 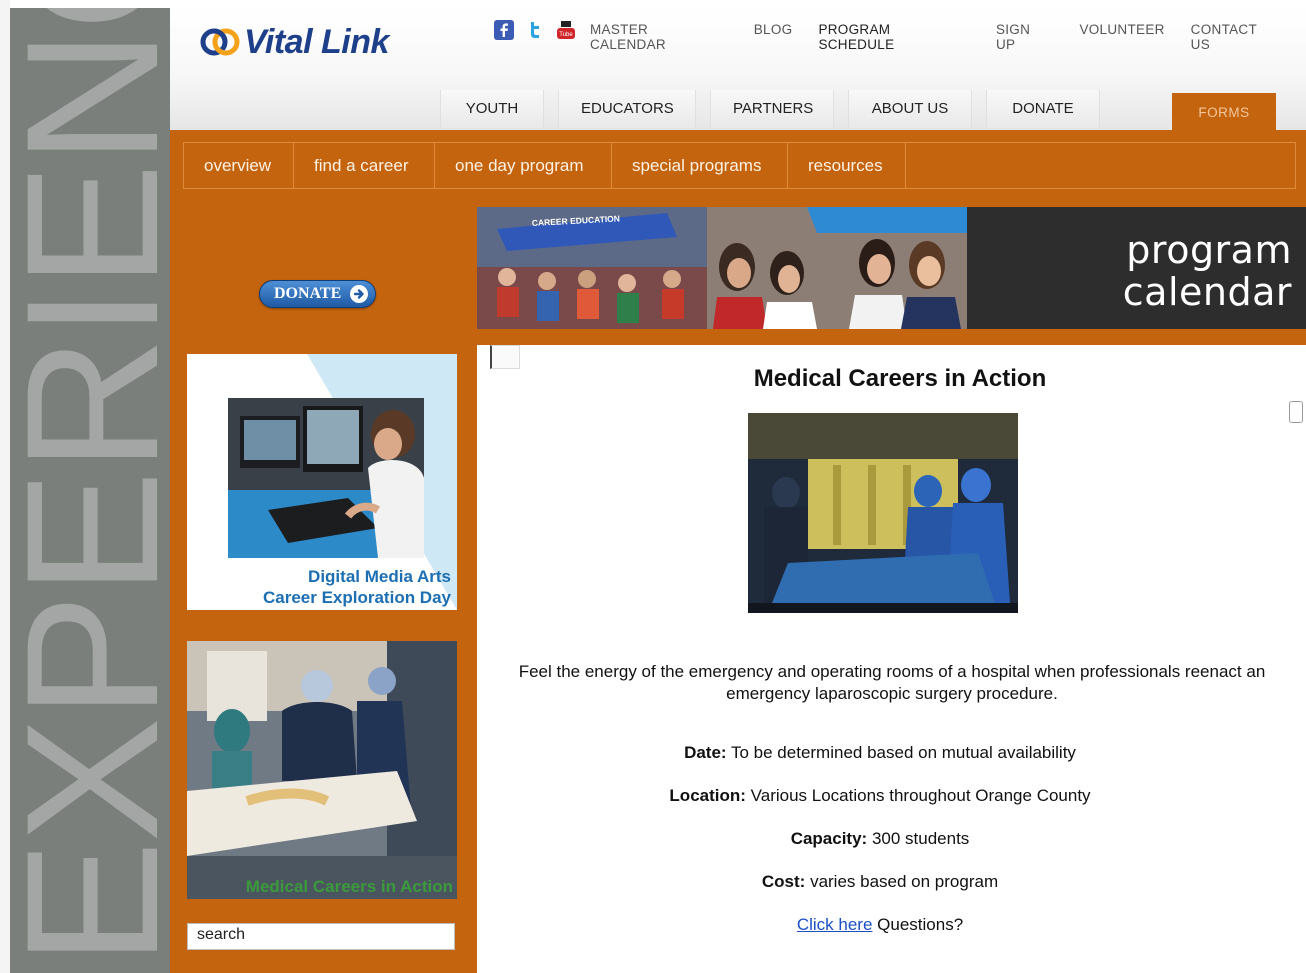 What do you see at coordinates (829, 838) in the screenshot?
I see `detail-capacity-label: Capacity:` at bounding box center [829, 838].